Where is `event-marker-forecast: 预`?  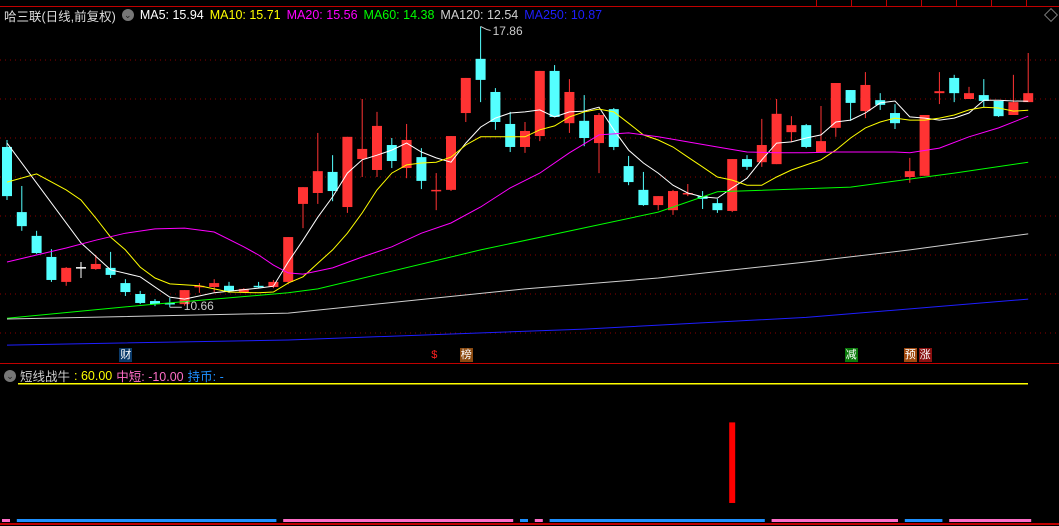 event-marker-forecast: 预 is located at coordinates (910, 355).